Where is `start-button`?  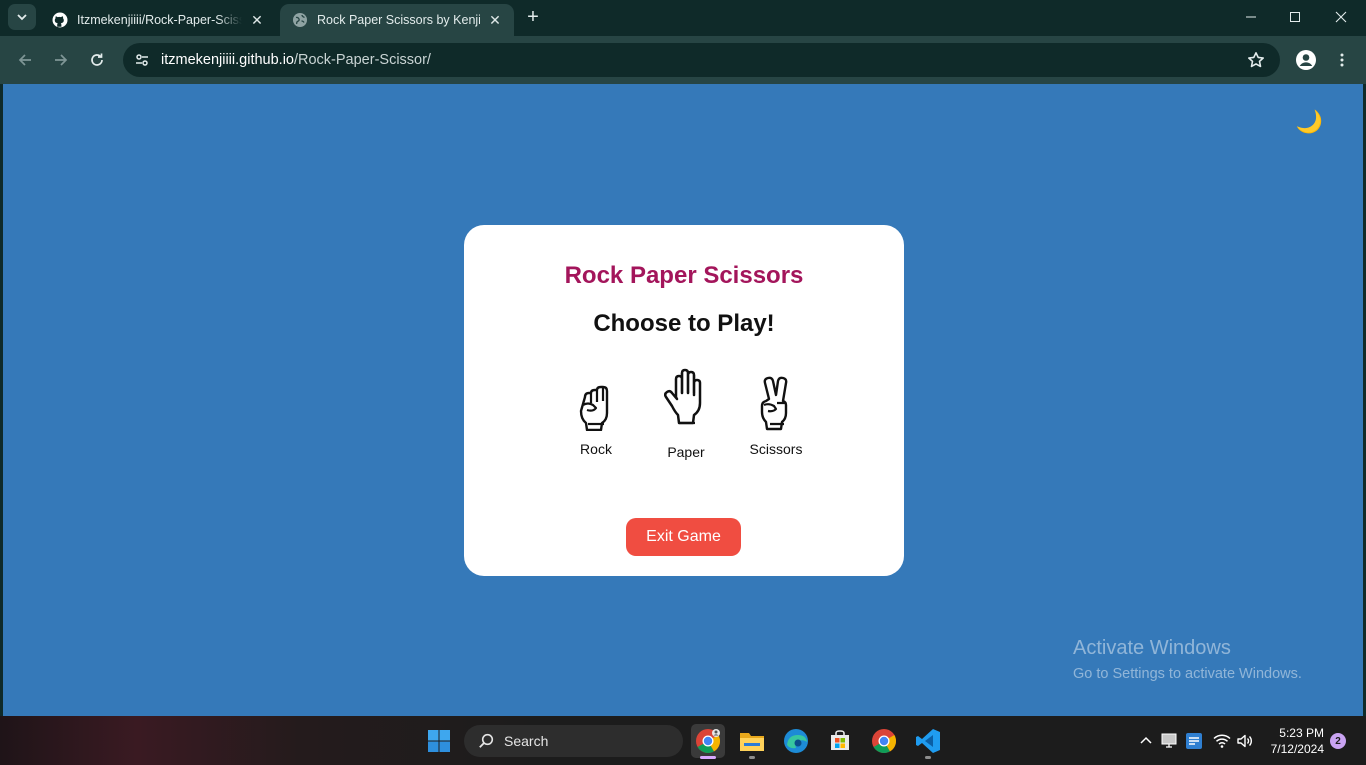 start-button is located at coordinates (439, 741).